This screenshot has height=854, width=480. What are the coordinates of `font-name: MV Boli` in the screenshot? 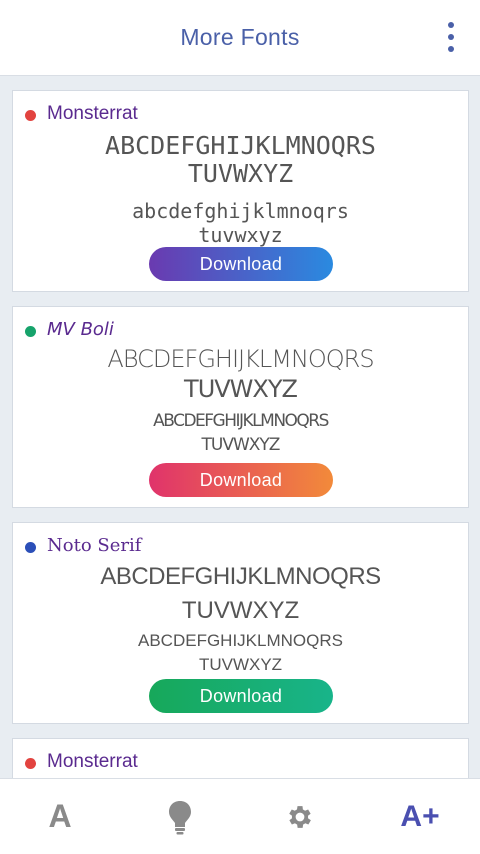 It's located at (80, 329).